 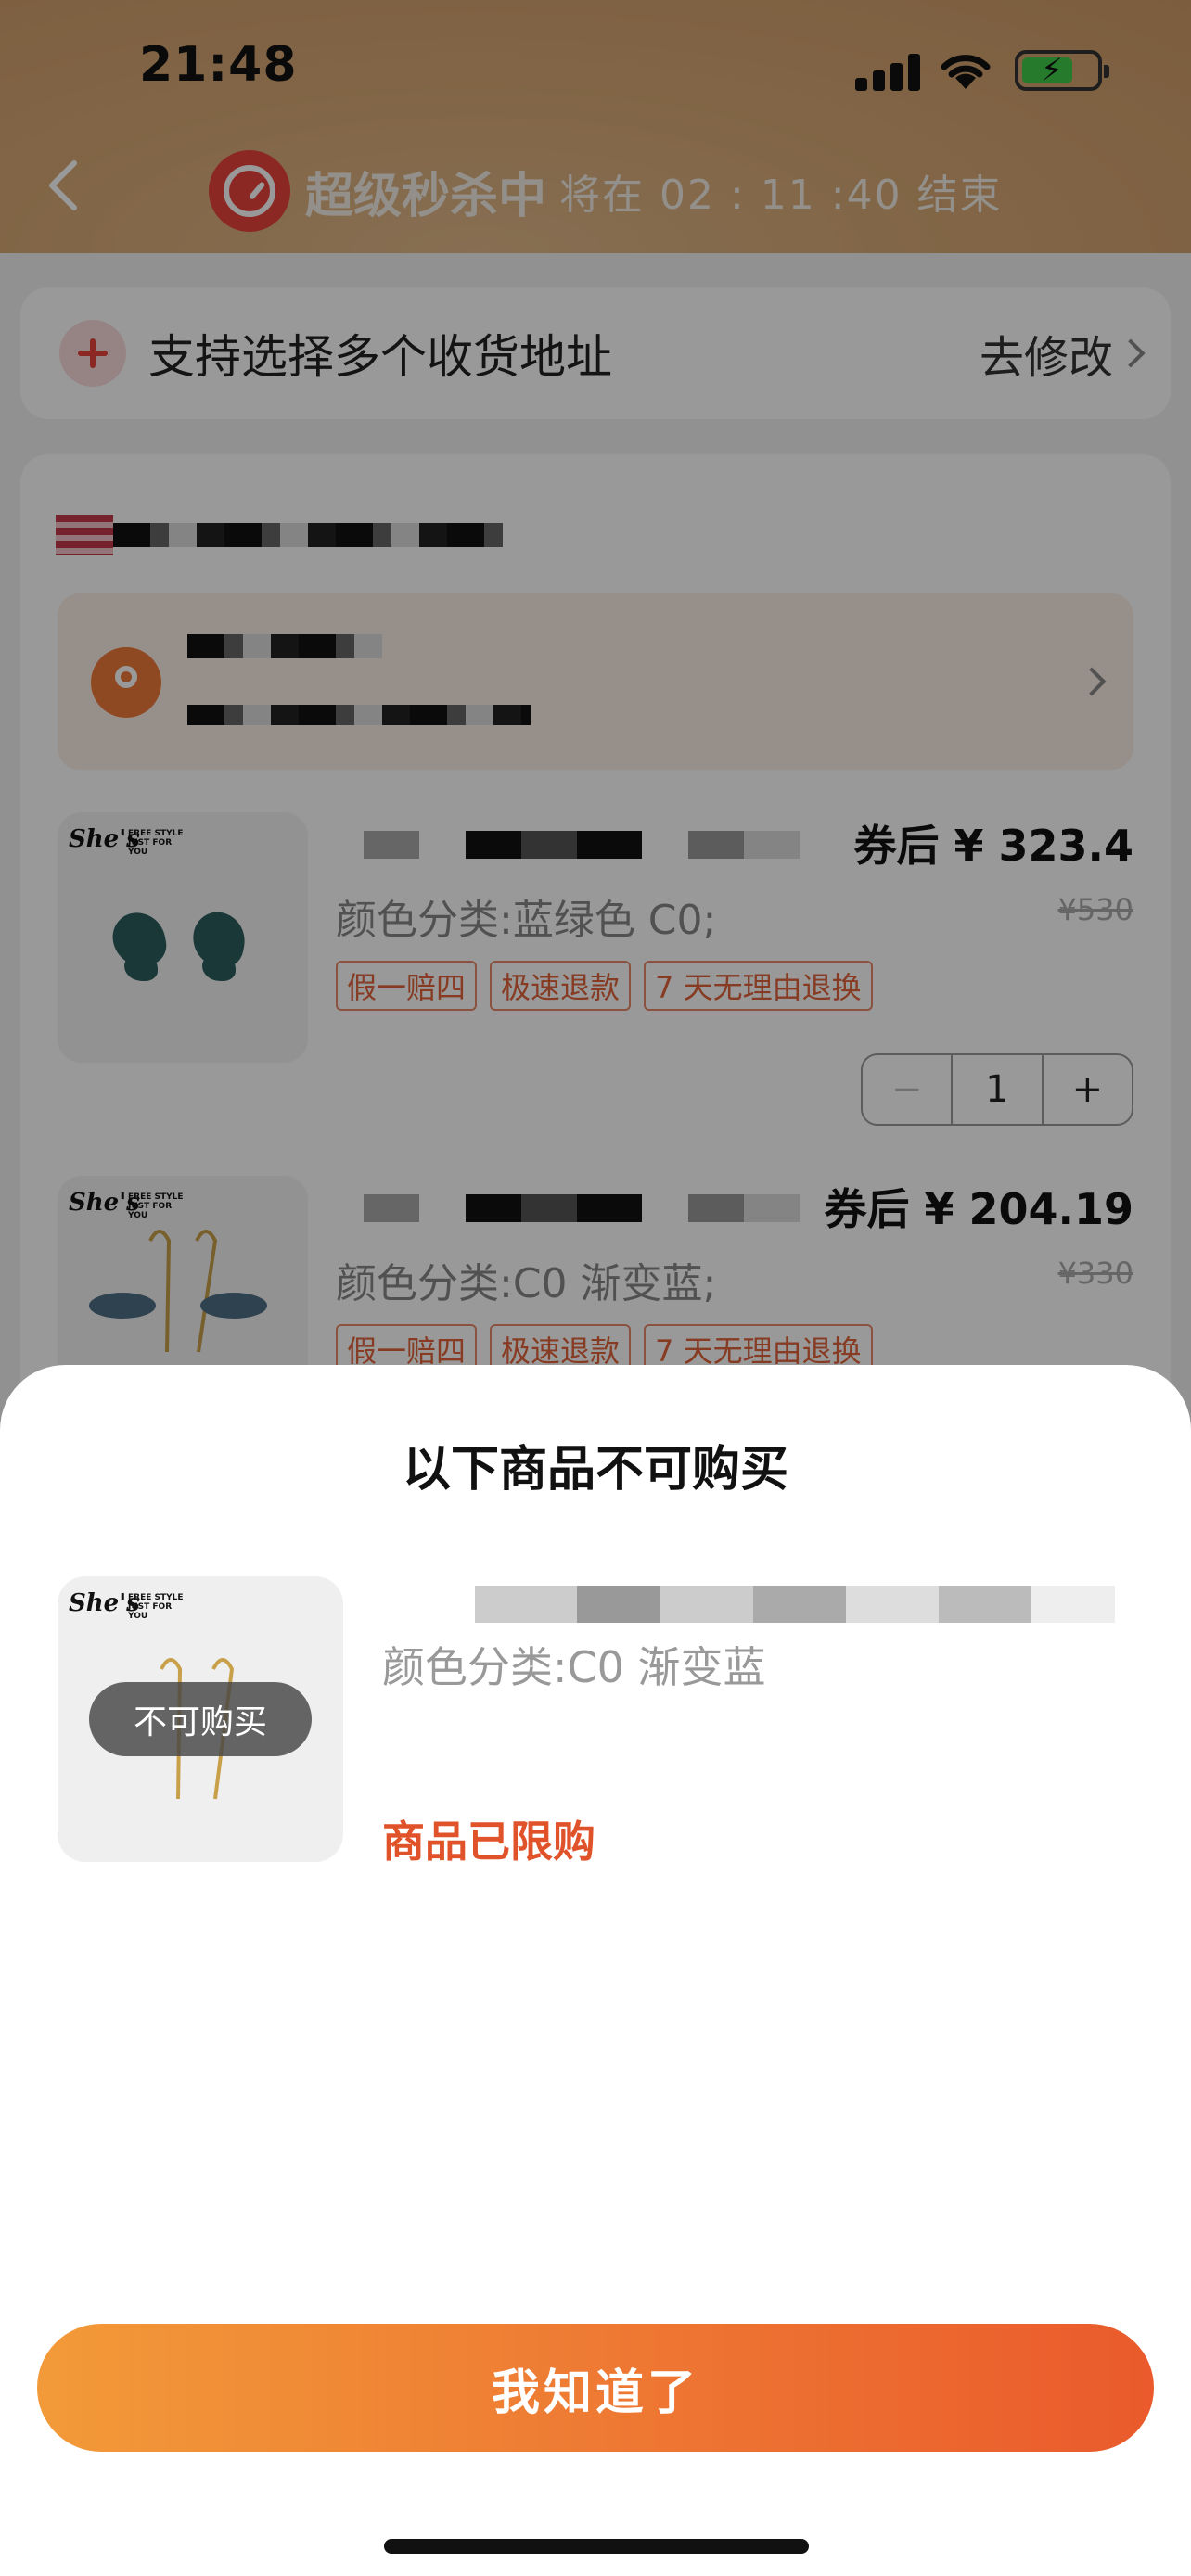 I want to click on unavailable-badge: 不可购买, so click(x=200, y=1719).